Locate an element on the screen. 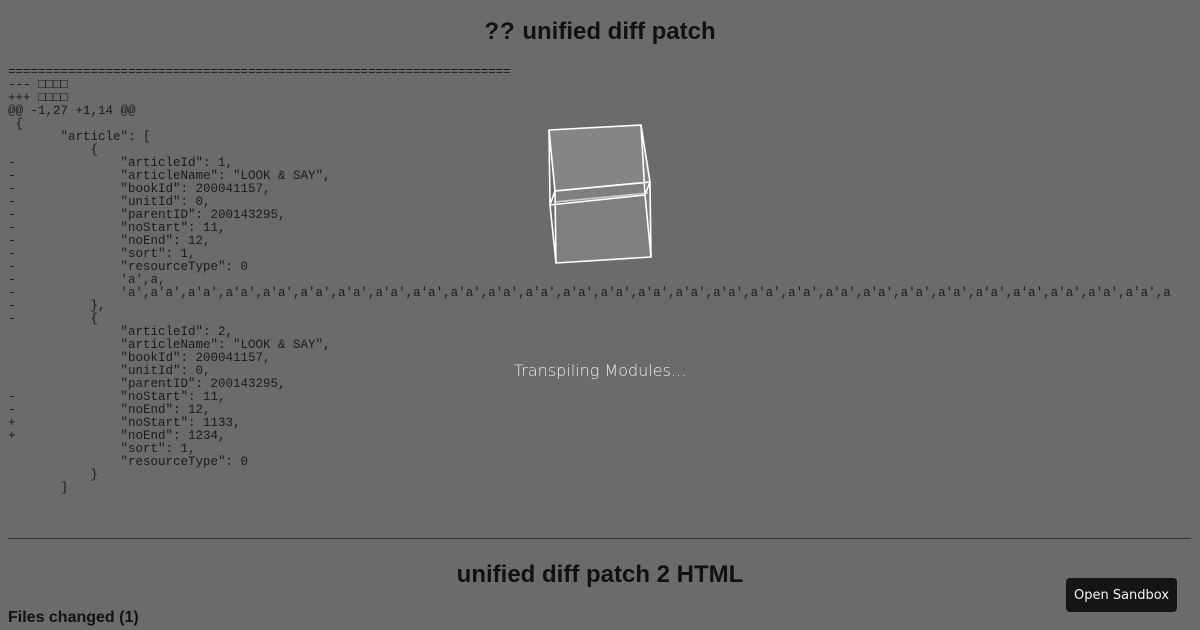 The height and width of the screenshot is (630, 1200). diff-line: "sort": 1, is located at coordinates (102, 449).